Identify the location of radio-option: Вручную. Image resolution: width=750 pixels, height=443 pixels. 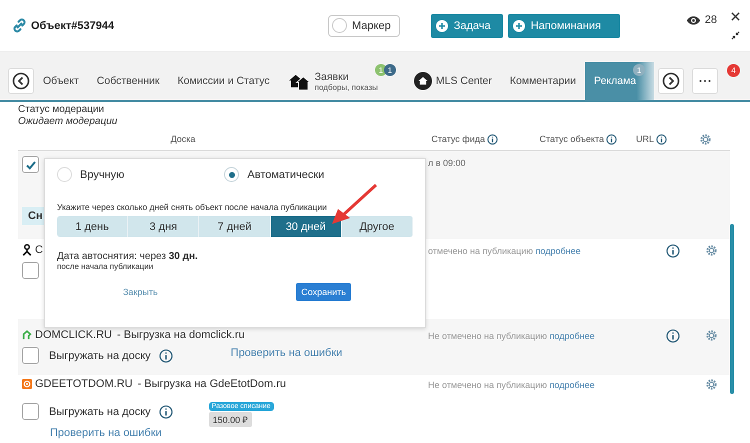
(90, 174).